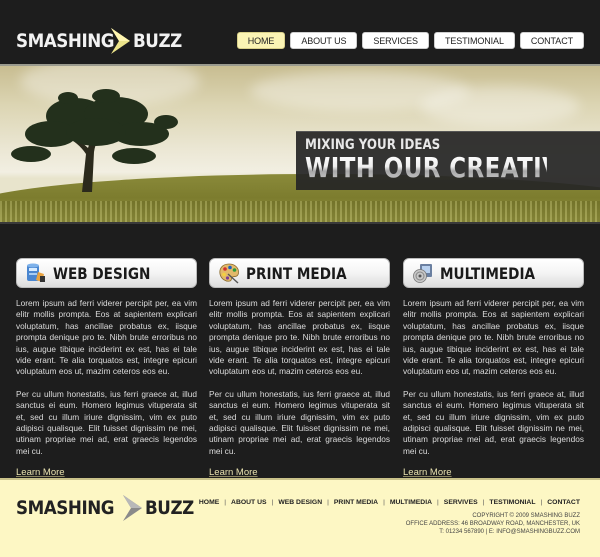  What do you see at coordinates (324, 40) in the screenshot?
I see `nav-about-us: ABOUT US` at bounding box center [324, 40].